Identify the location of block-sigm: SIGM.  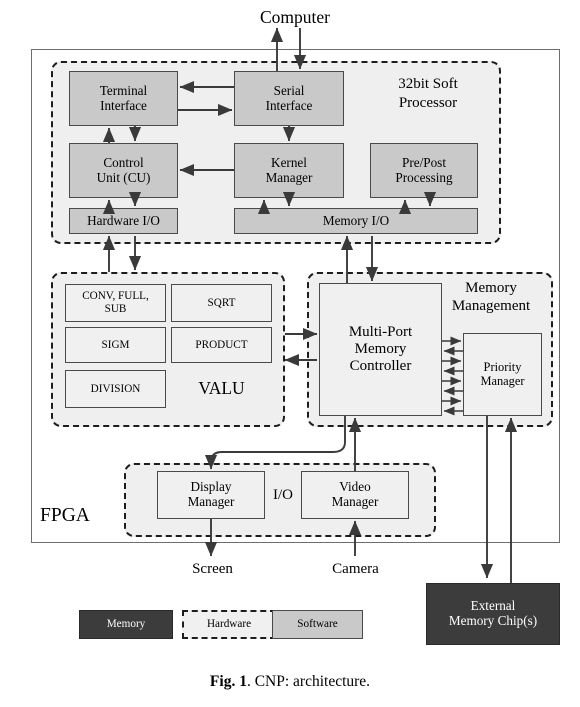
(115, 345).